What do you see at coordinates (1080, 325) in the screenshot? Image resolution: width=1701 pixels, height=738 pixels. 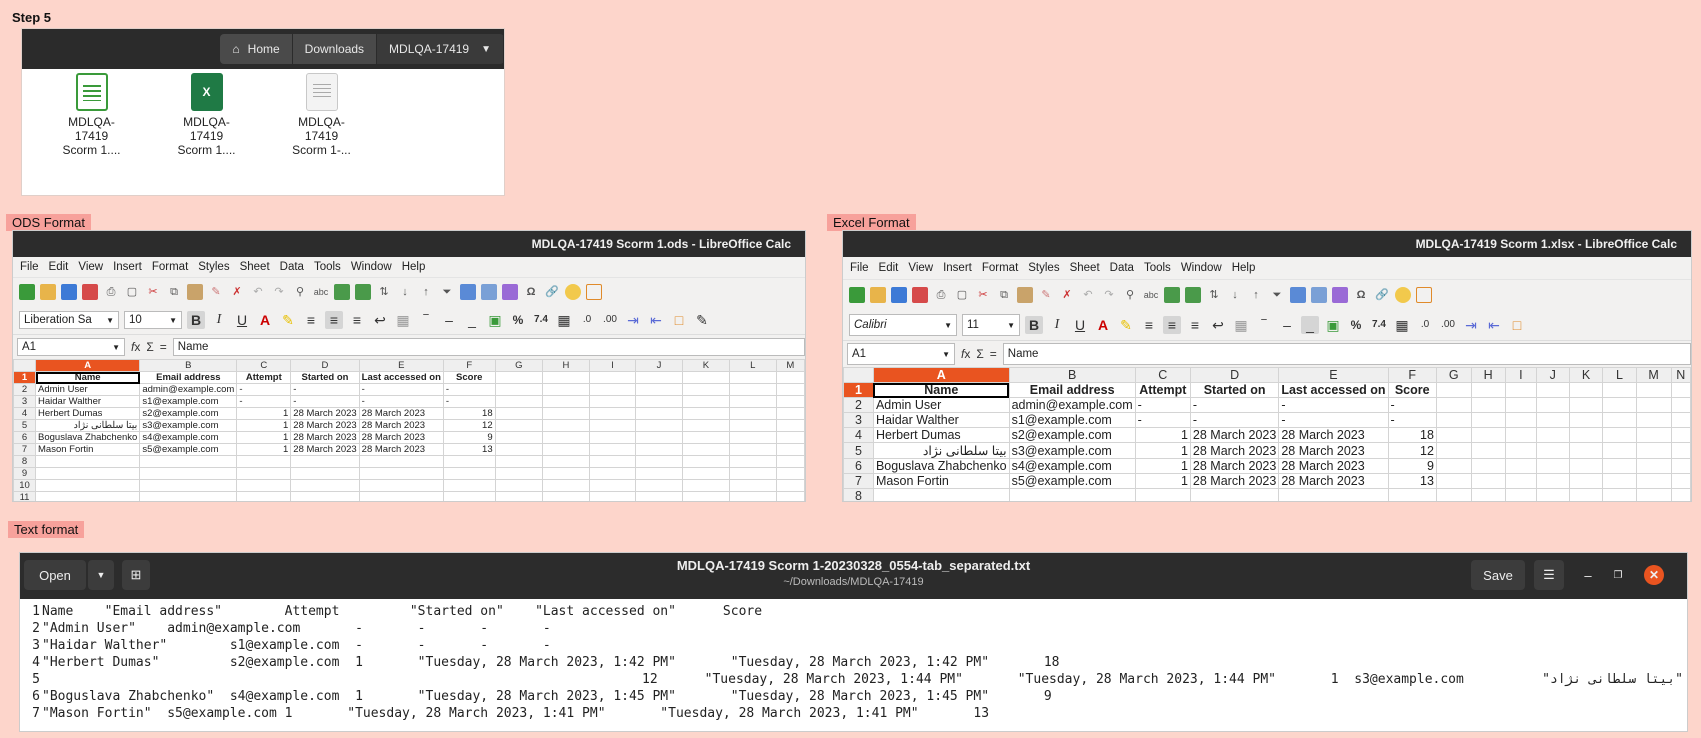 I see `underline-button: U` at bounding box center [1080, 325].